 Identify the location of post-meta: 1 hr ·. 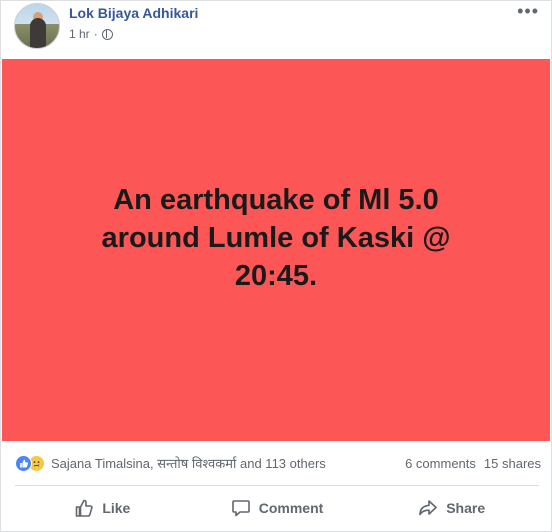
(91, 34).